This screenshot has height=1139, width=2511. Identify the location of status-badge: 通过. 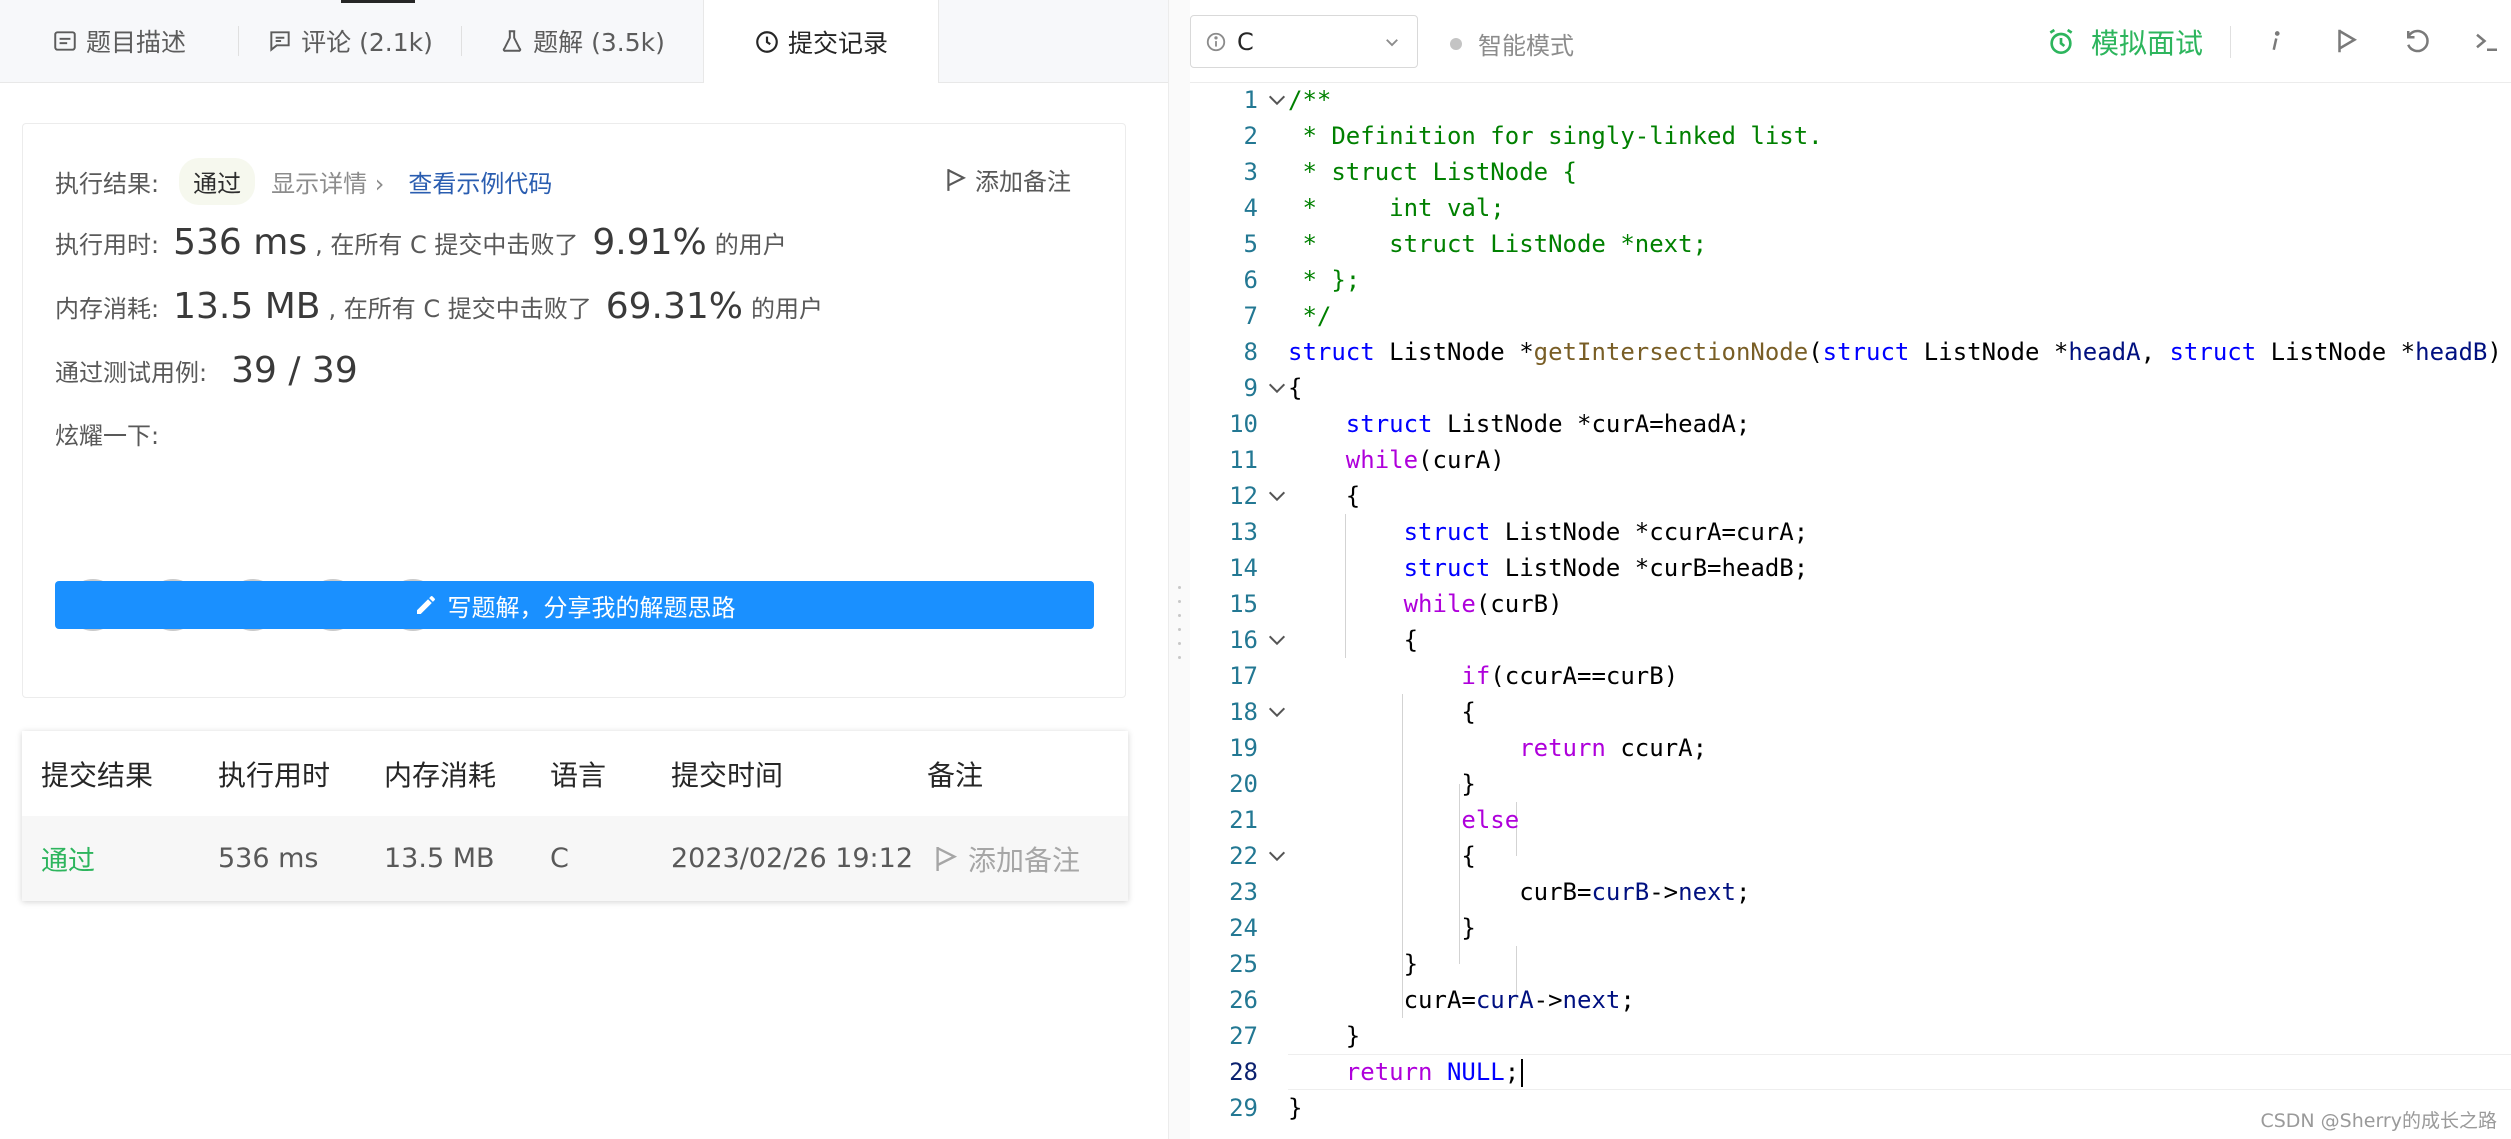
(217, 181).